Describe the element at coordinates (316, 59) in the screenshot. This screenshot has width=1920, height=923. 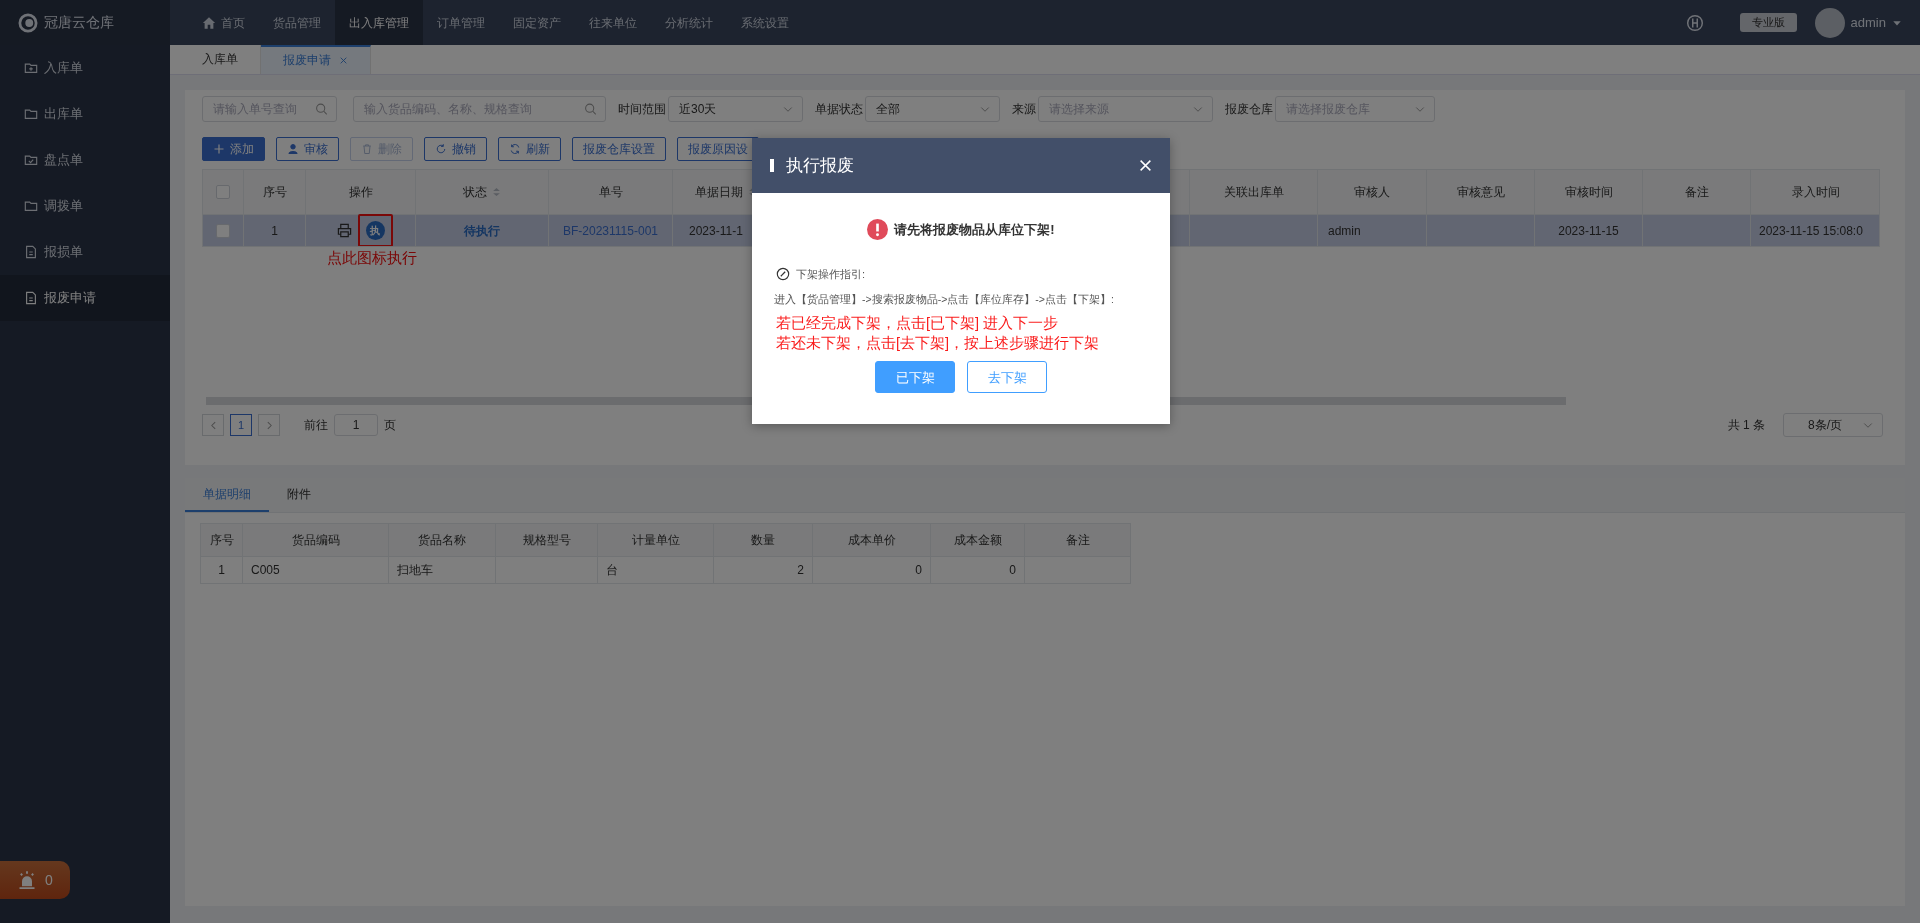
I see `page-tab: 报废申请` at that location.